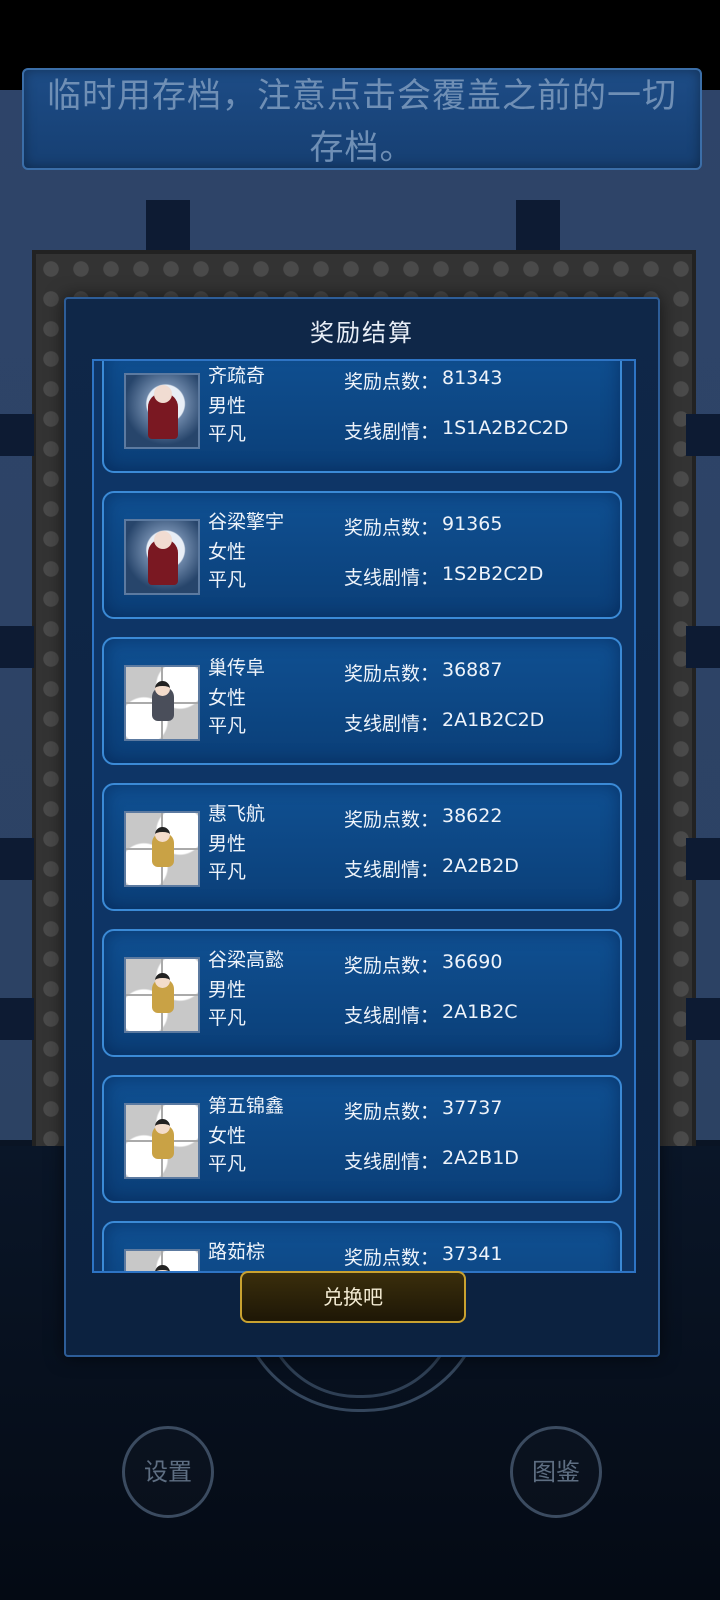 The image size is (720, 1600). What do you see at coordinates (505, 428) in the screenshot?
I see `branch-story-value: 1S1A2B2C2D` at bounding box center [505, 428].